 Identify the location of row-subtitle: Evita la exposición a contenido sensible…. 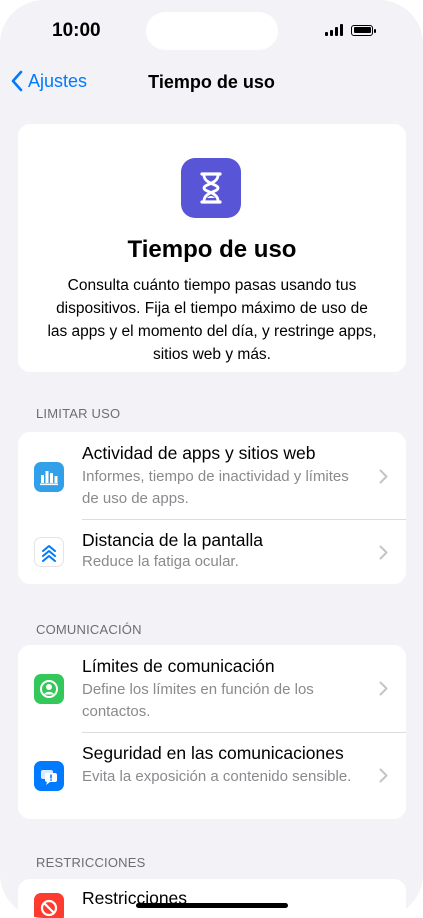
(217, 776).